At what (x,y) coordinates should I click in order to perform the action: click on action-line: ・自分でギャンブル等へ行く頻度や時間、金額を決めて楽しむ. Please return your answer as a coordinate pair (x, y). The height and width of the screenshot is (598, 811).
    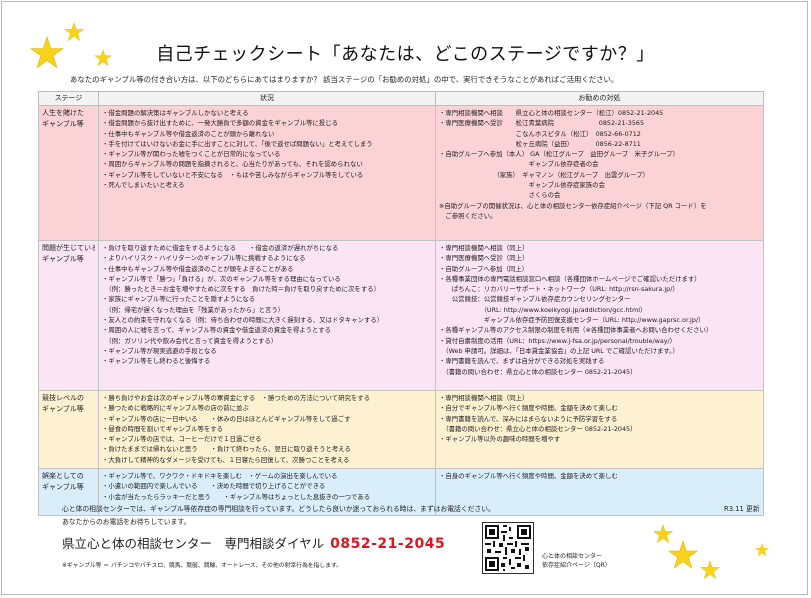
    Looking at the image, I should click on (528, 408).